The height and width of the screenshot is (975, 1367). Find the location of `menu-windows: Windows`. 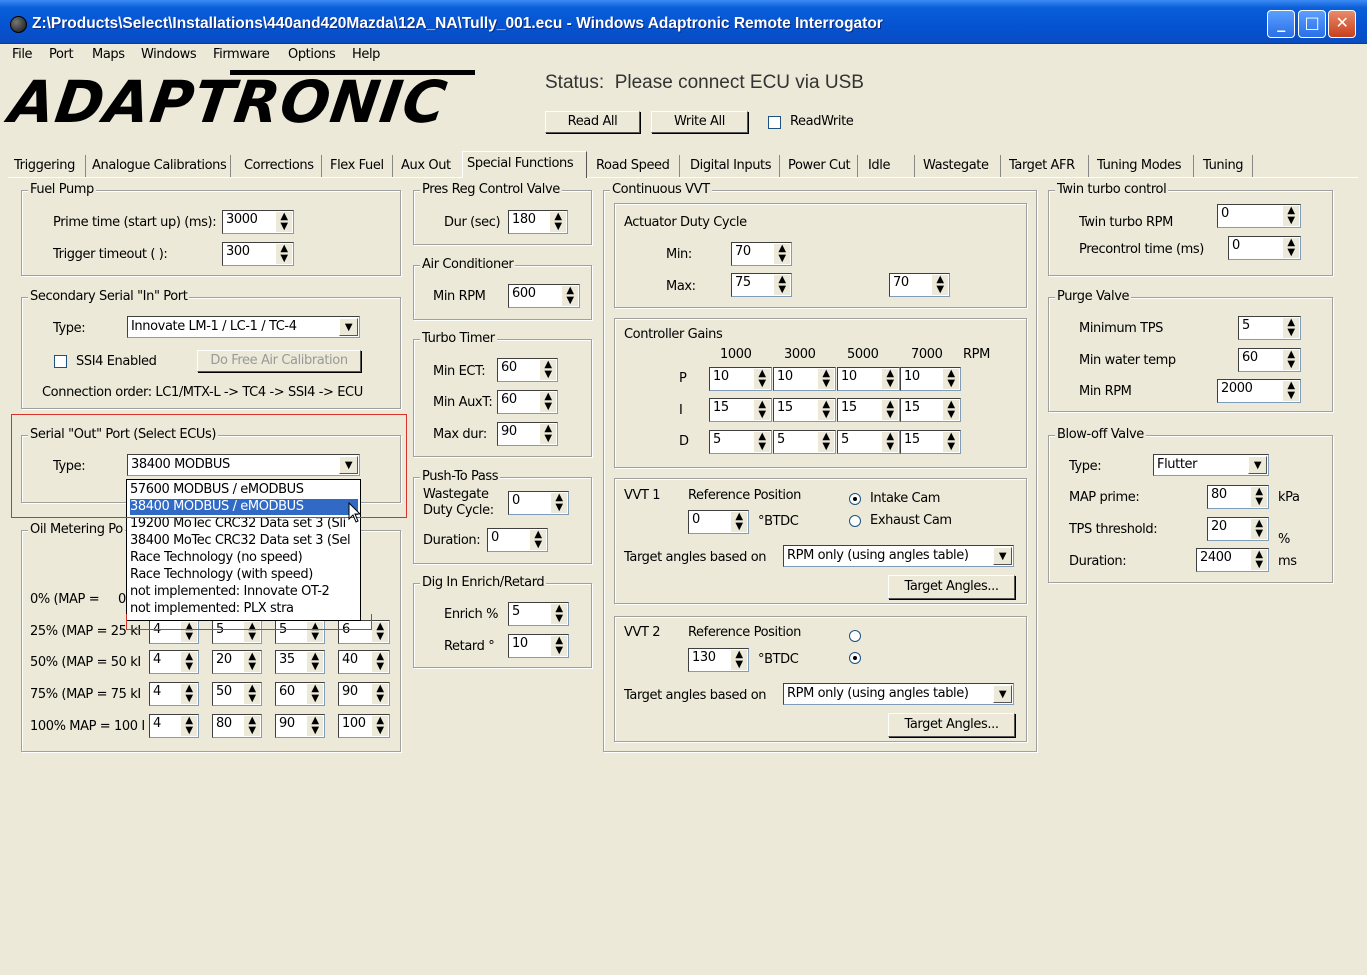

menu-windows: Windows is located at coordinates (169, 54).